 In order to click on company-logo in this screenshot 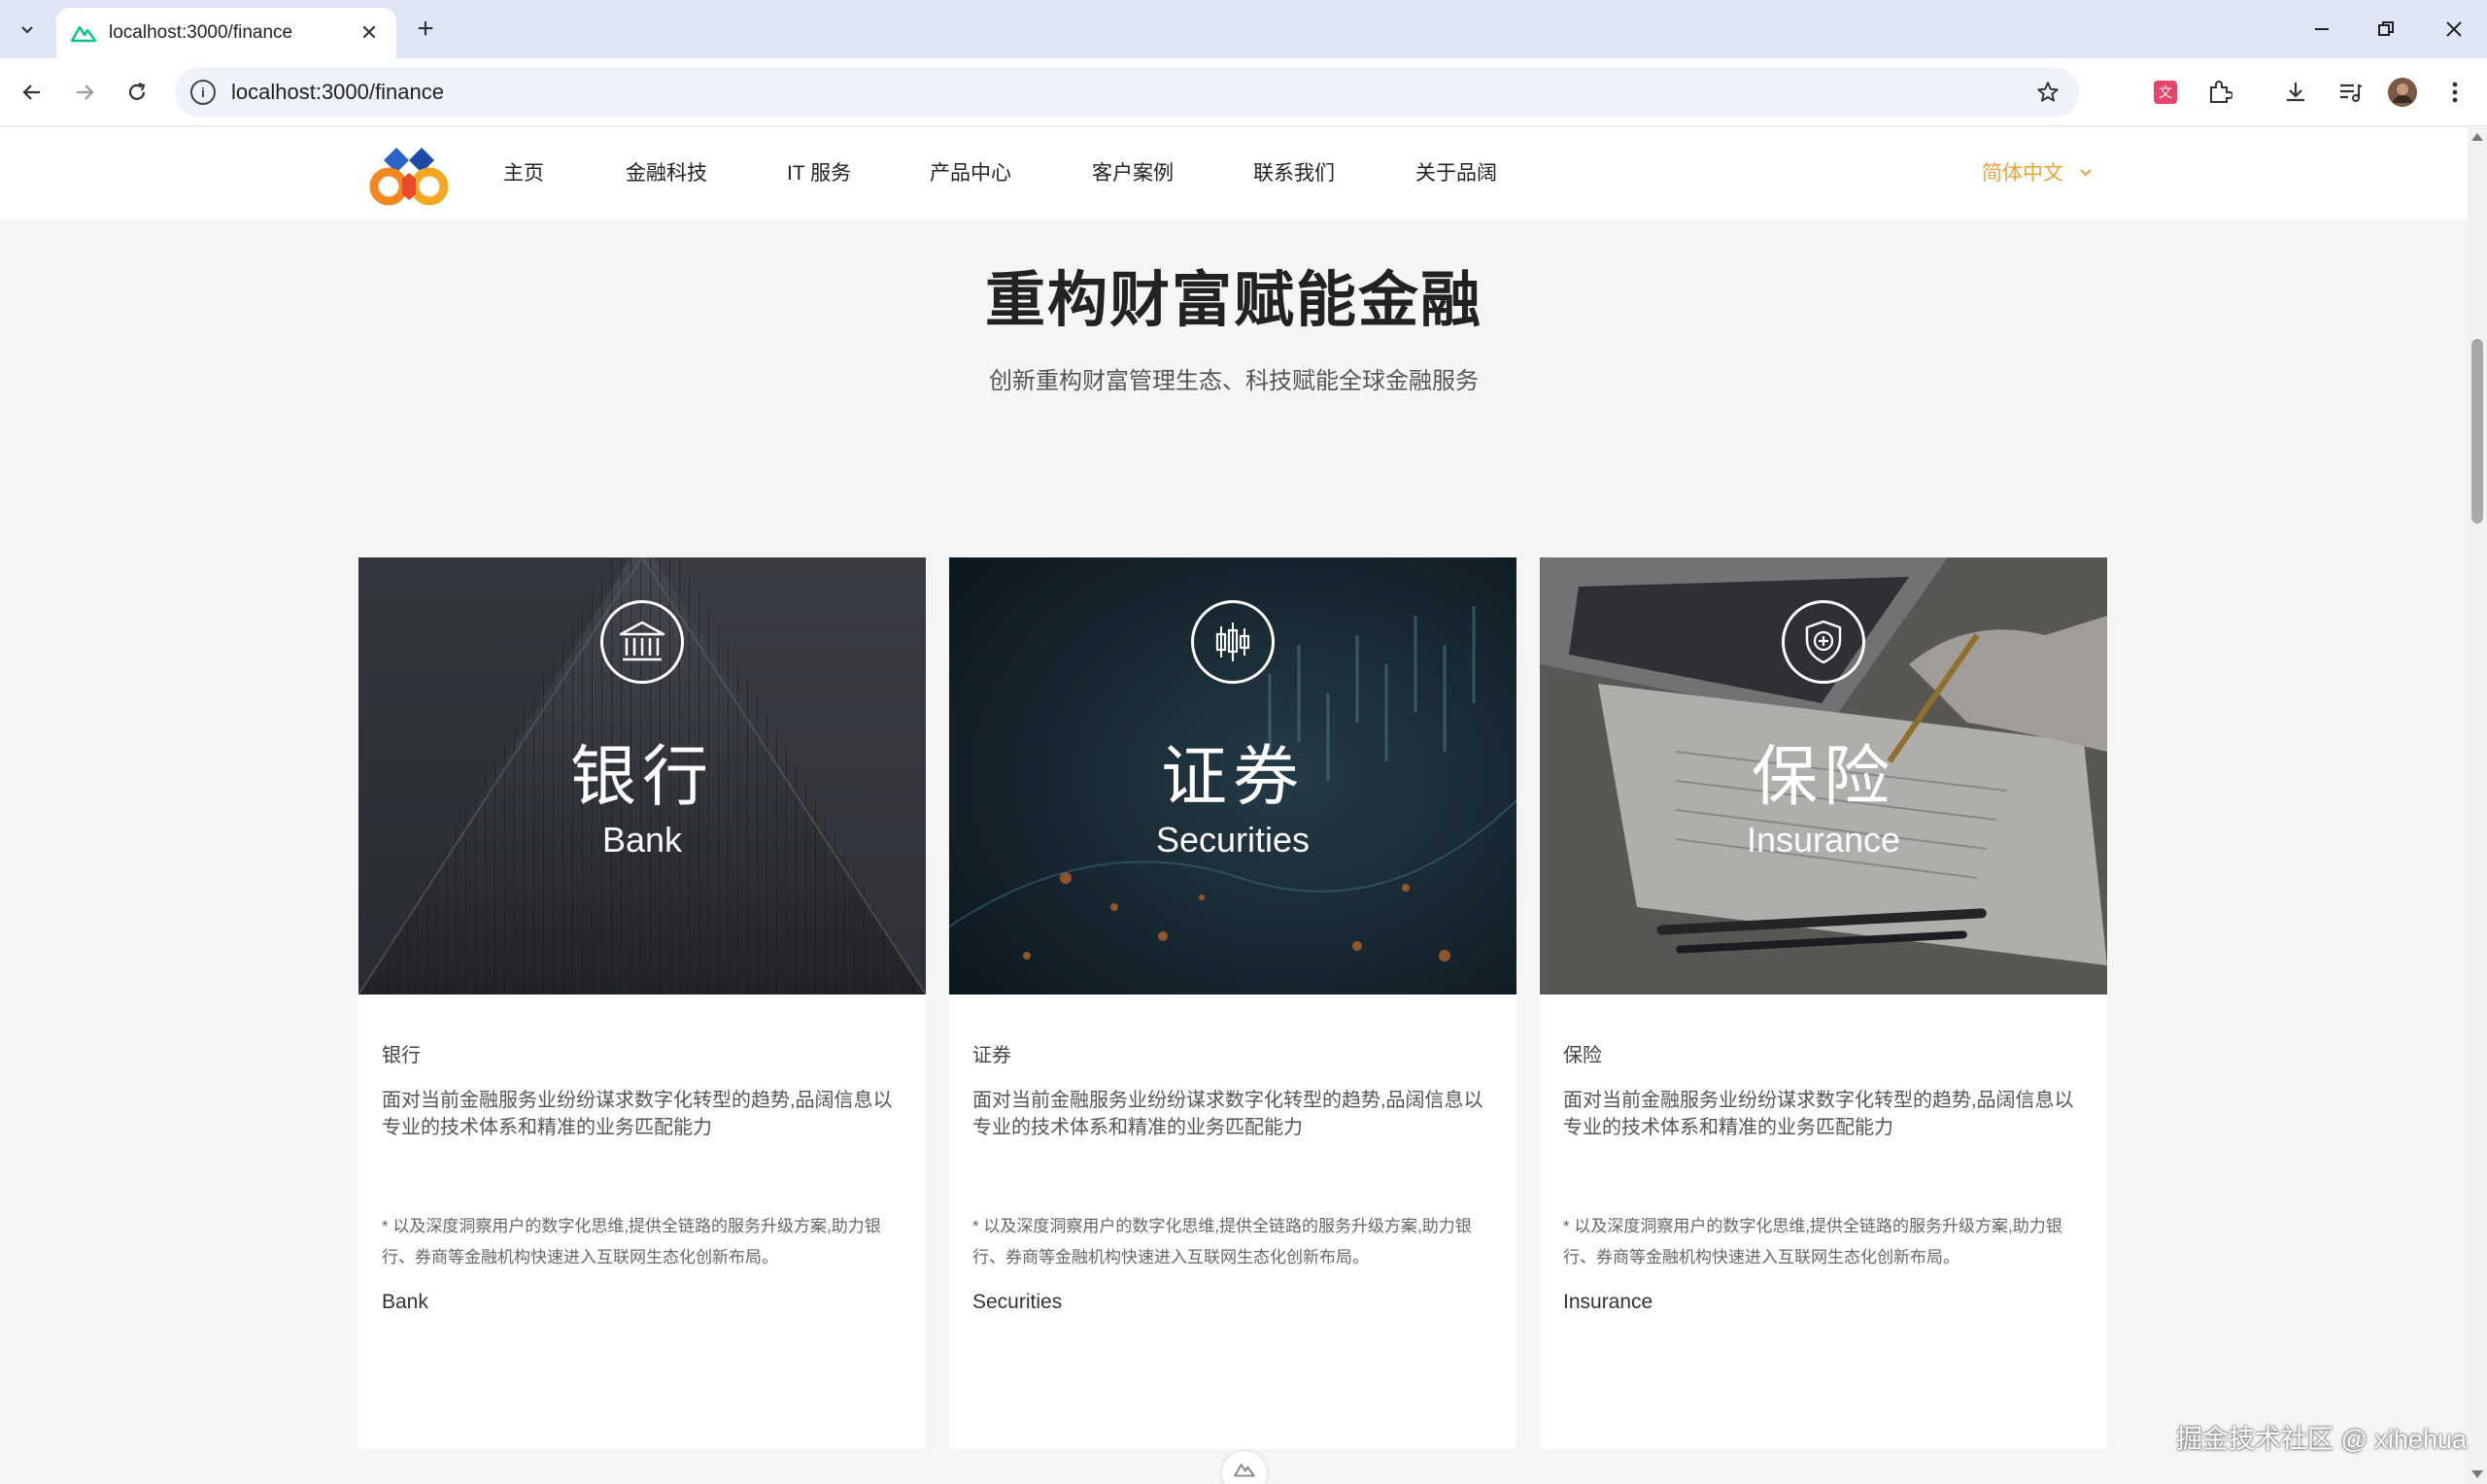, I will do `click(409, 175)`.